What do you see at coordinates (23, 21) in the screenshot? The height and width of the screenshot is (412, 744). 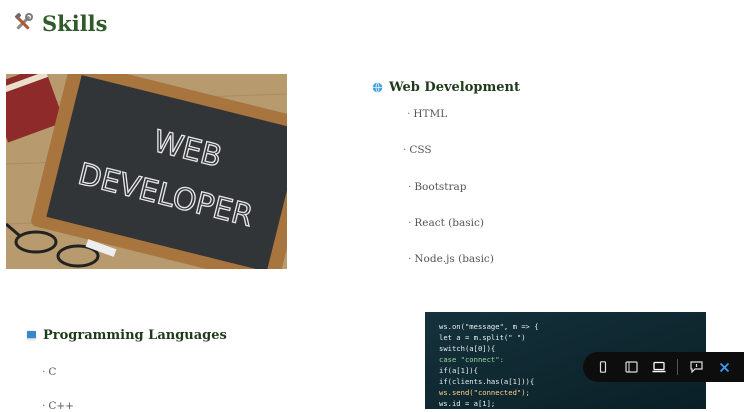 I see `tools-icon` at bounding box center [23, 21].